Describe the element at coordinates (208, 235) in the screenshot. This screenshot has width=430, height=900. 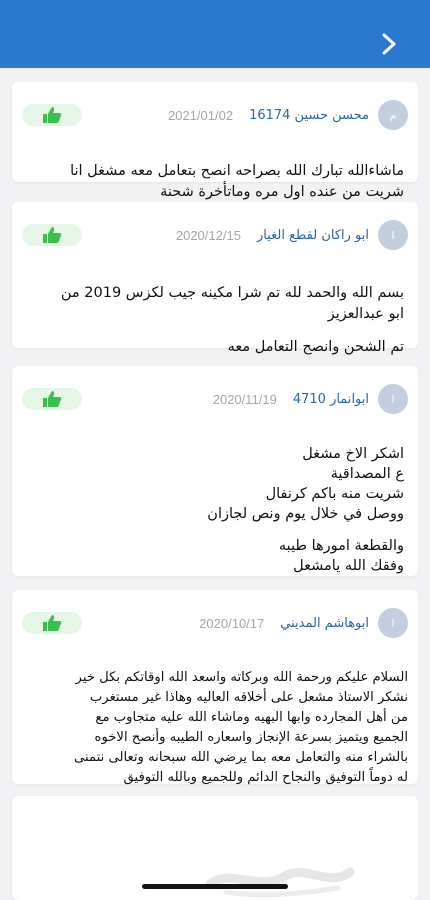
I see `comment-date: 2020/12/15` at that location.